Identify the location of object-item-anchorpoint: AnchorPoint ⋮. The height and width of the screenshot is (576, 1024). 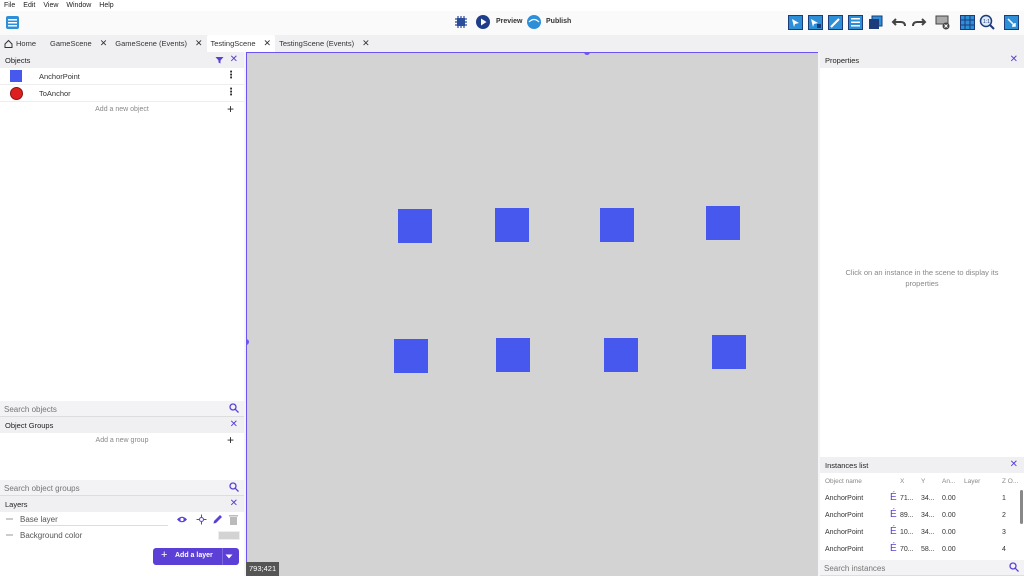
(122, 76).